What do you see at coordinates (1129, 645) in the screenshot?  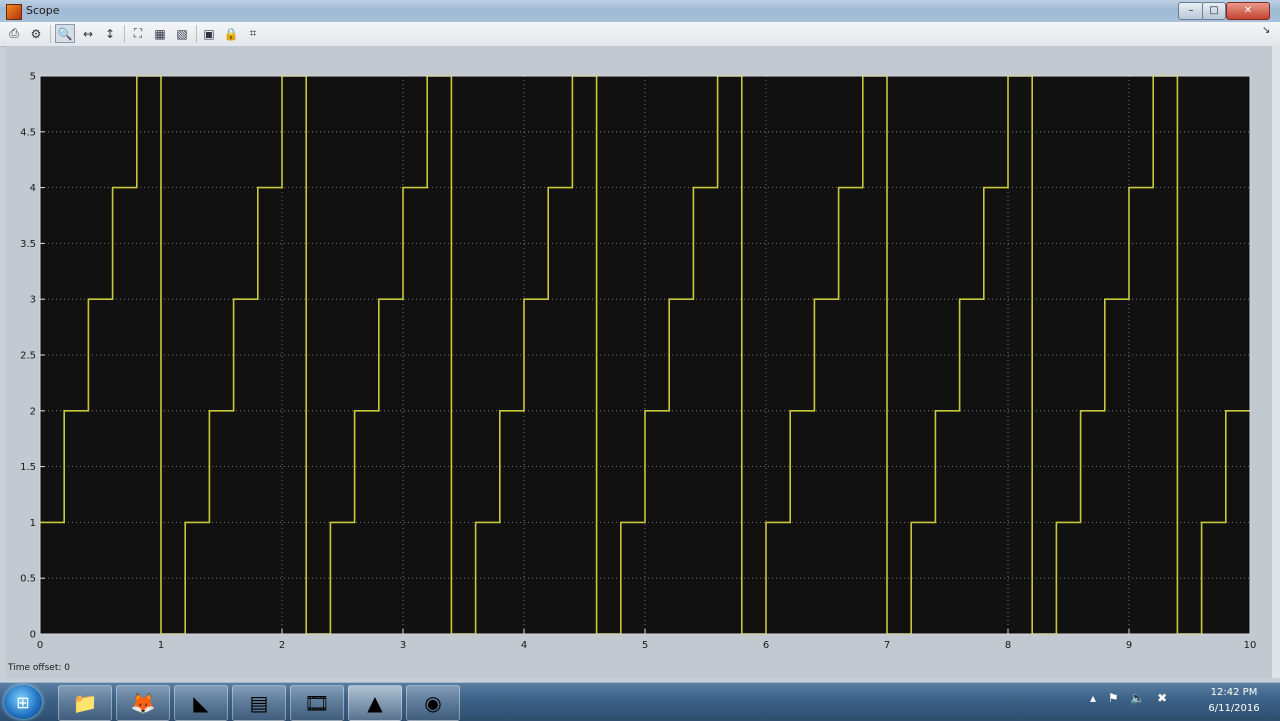 I see `x-tick-label: 9` at bounding box center [1129, 645].